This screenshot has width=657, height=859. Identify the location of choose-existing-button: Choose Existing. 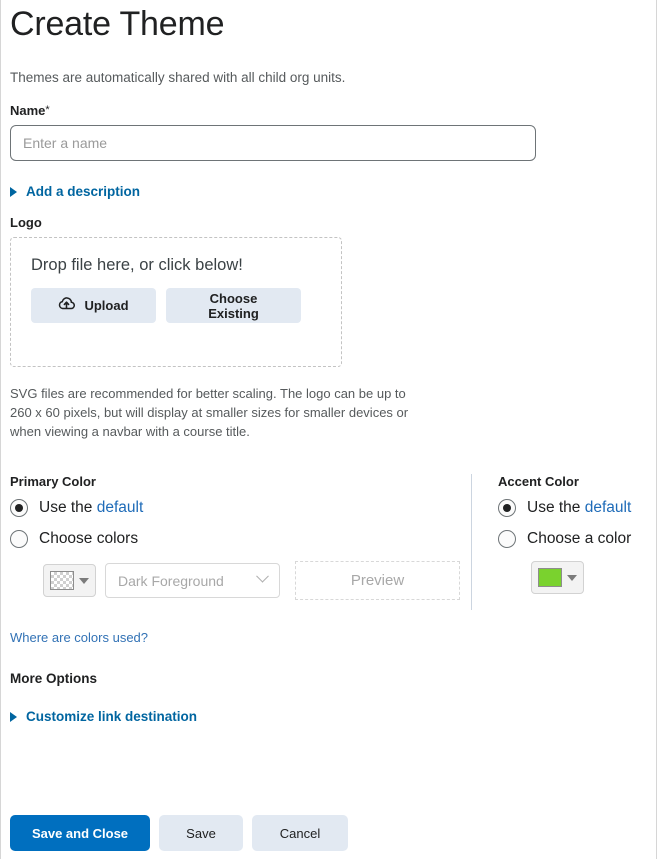
(233, 305).